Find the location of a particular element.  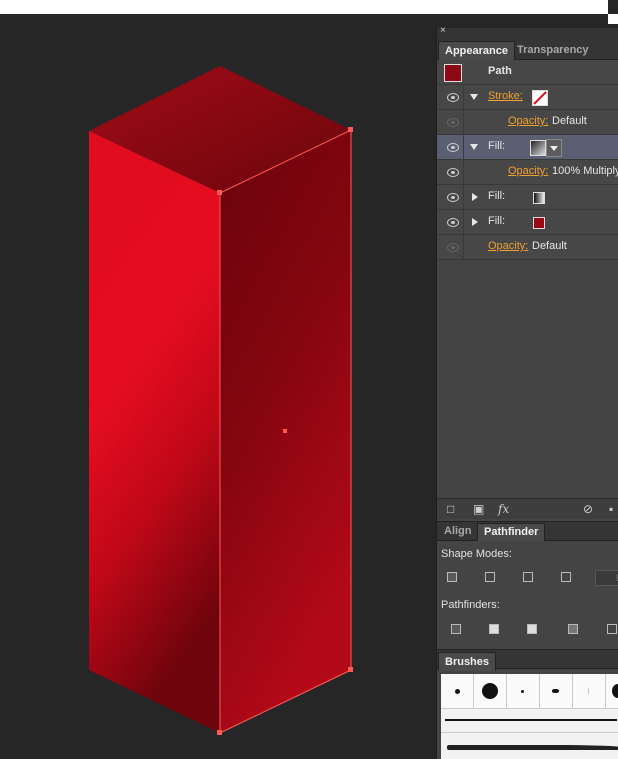

appearance-row-opacity: Opacity: 100% Multiply is located at coordinates (527, 172).